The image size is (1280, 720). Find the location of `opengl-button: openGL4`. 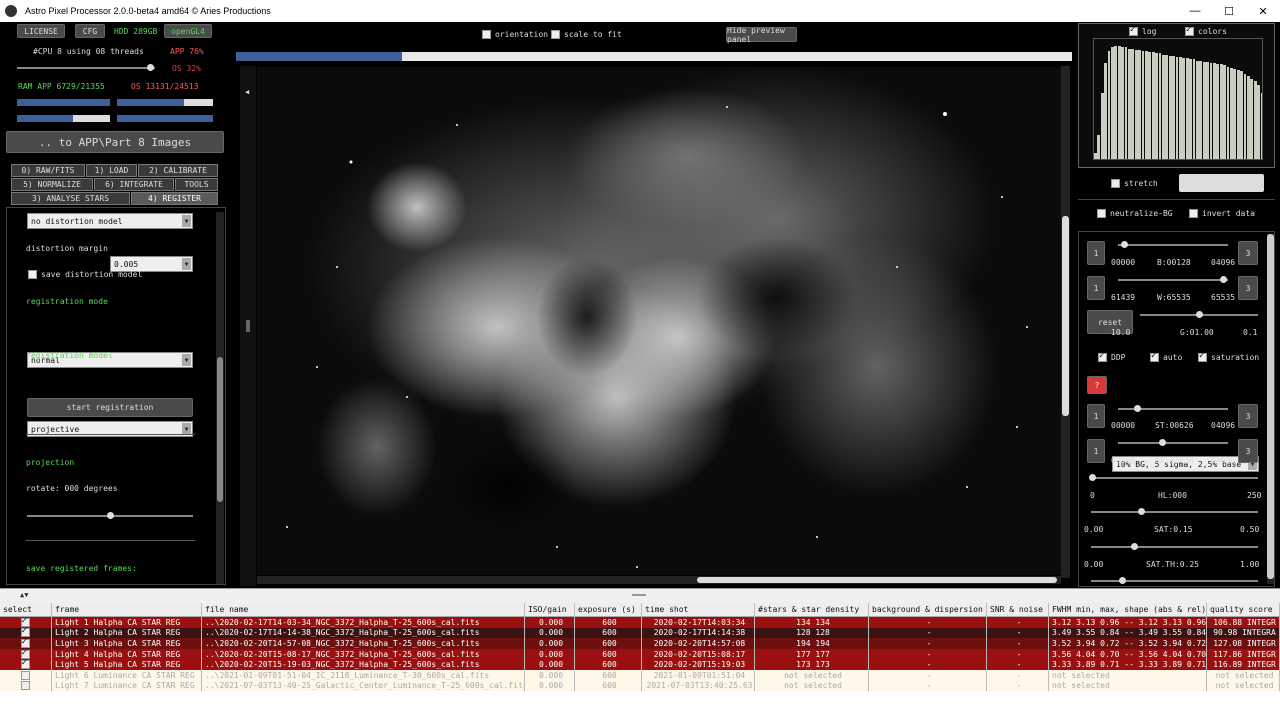

opengl-button: openGL4 is located at coordinates (188, 31).